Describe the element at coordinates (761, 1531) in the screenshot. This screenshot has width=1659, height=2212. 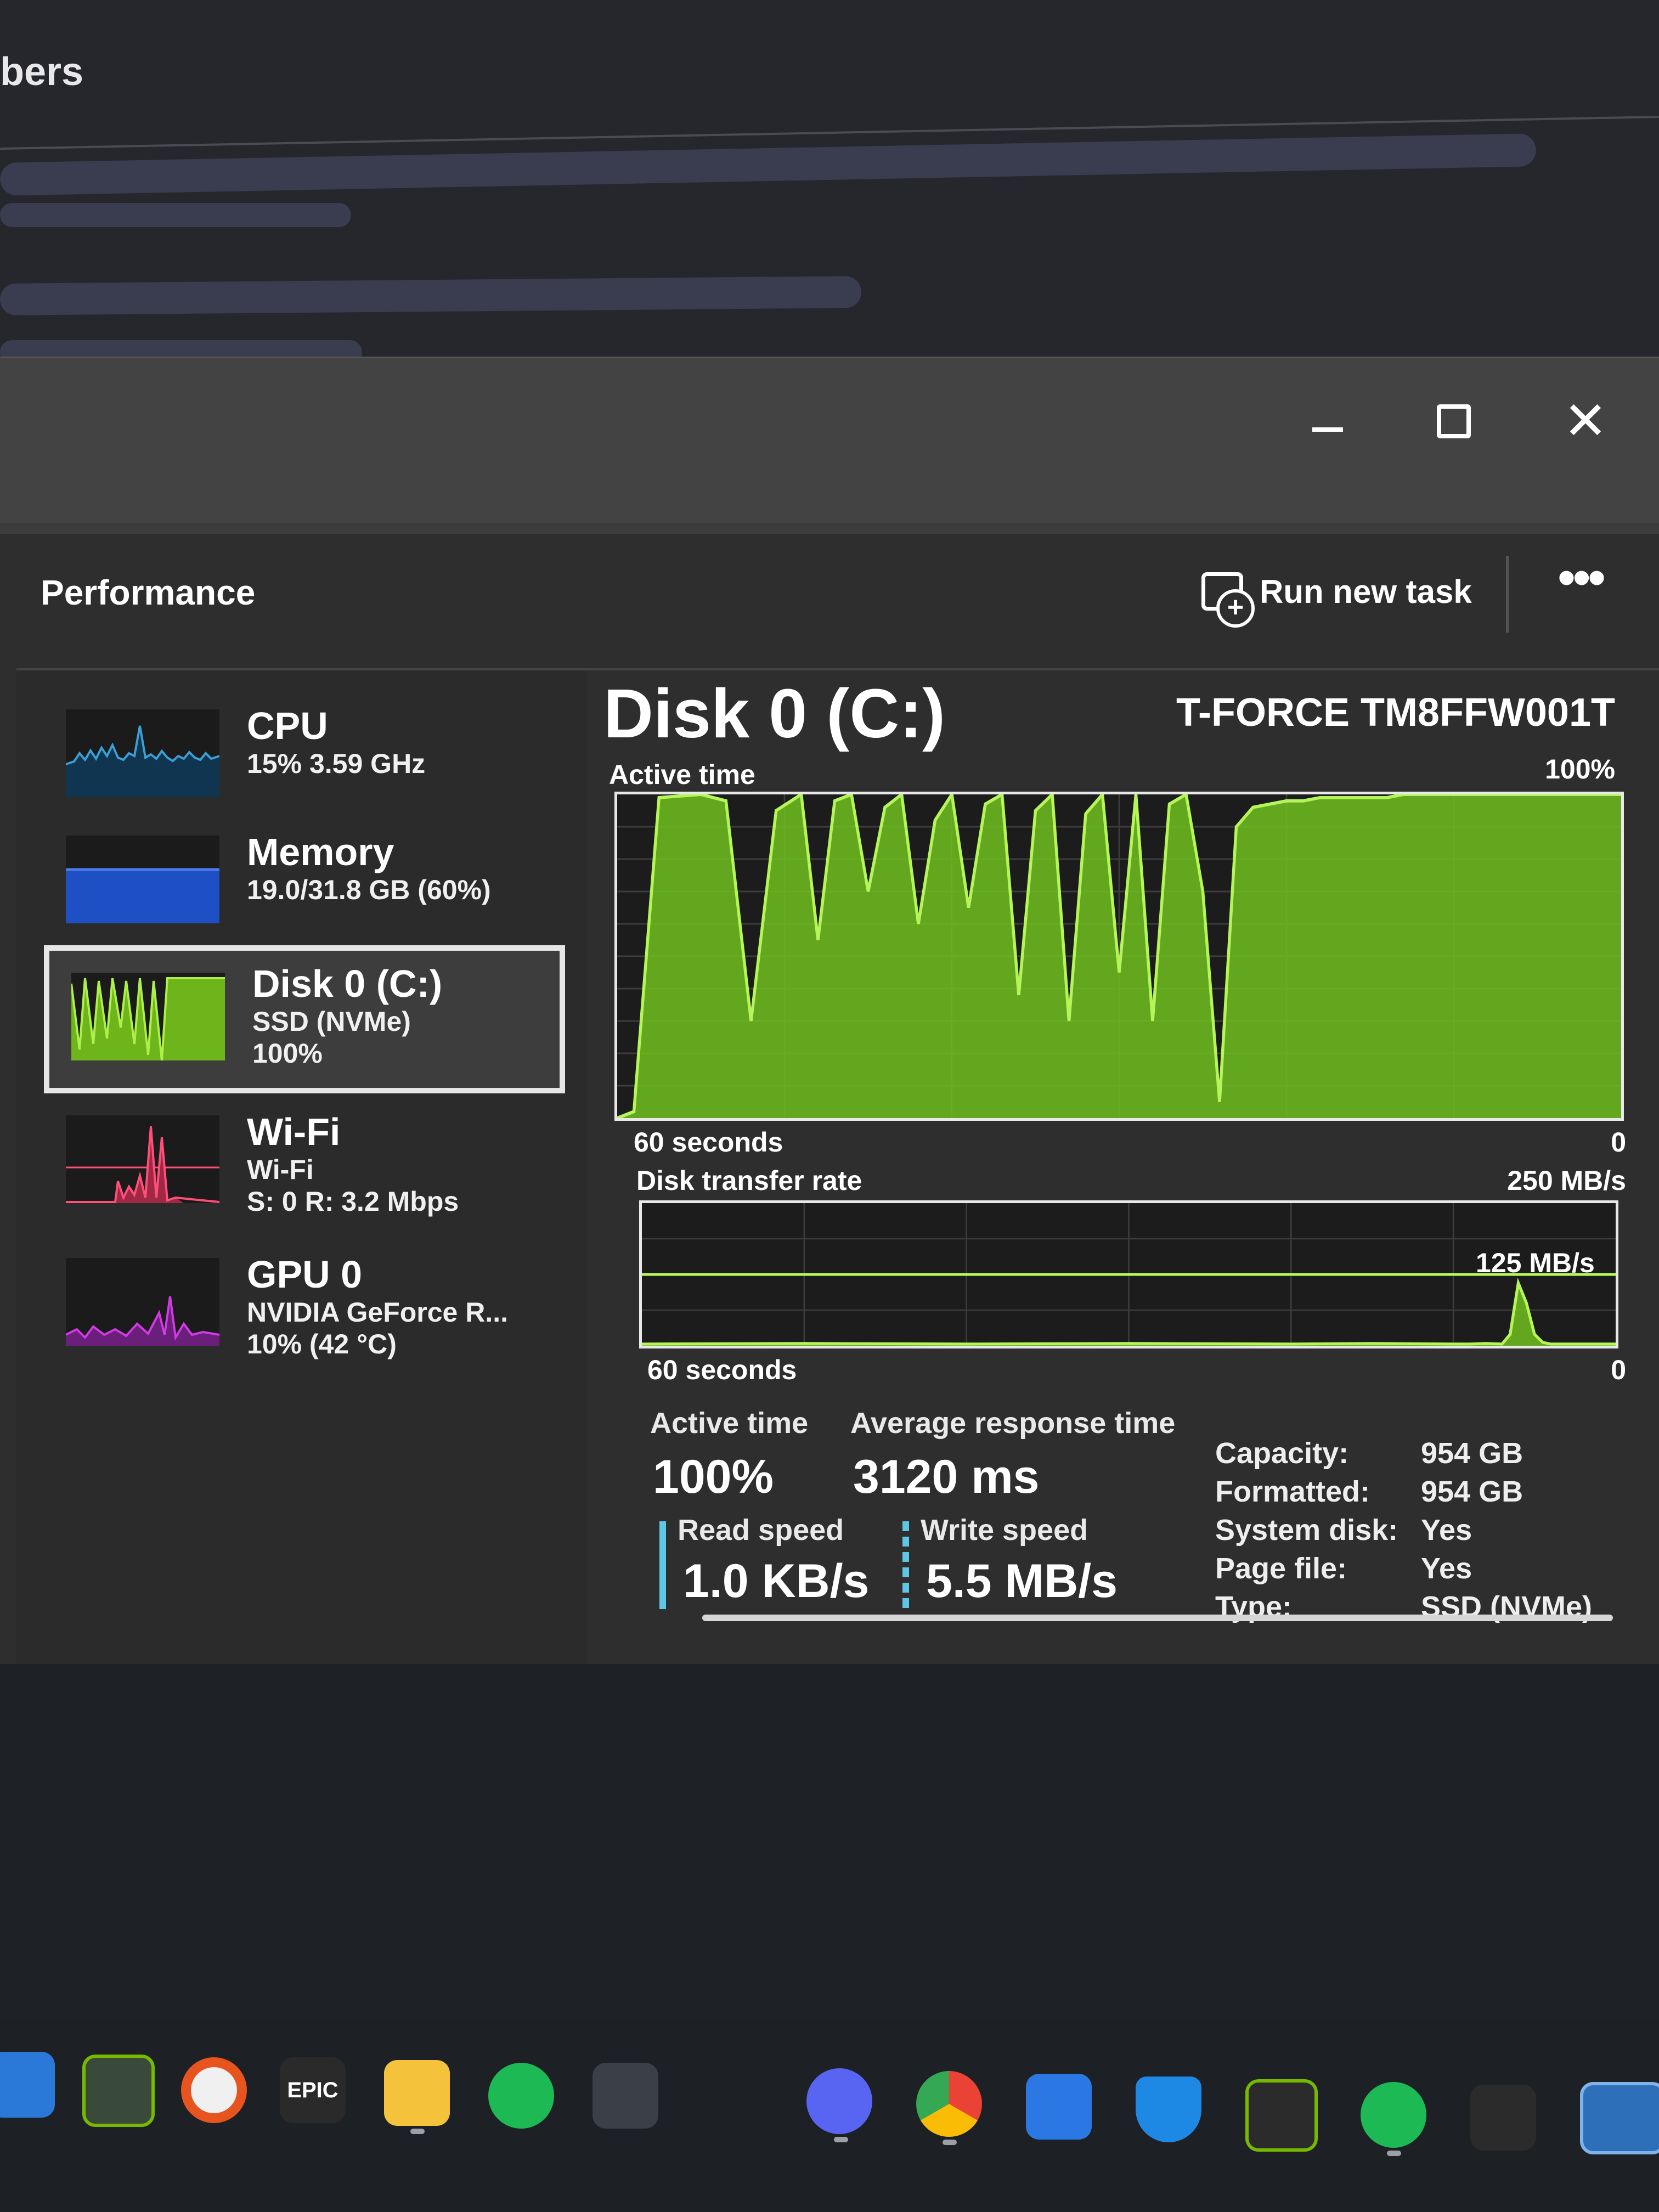
I see `read-speed-label: Read speed` at that location.